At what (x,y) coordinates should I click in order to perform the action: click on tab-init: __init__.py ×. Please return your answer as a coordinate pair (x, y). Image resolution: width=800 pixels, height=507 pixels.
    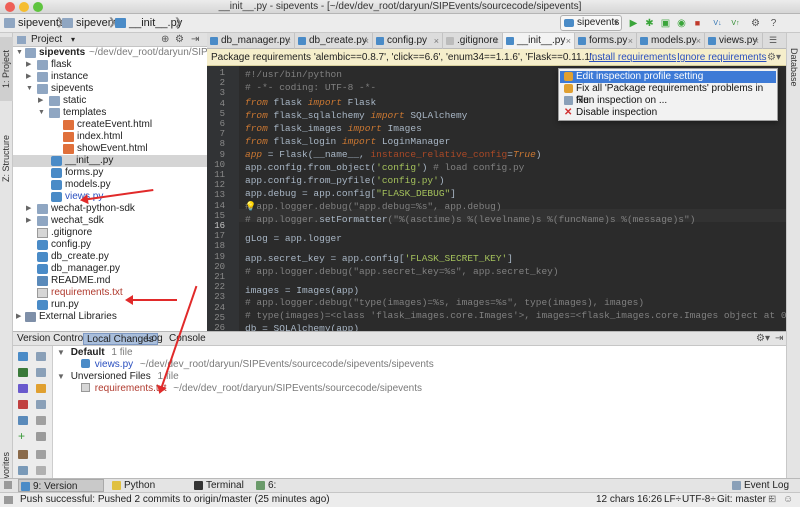
    Looking at the image, I should click on (539, 41).